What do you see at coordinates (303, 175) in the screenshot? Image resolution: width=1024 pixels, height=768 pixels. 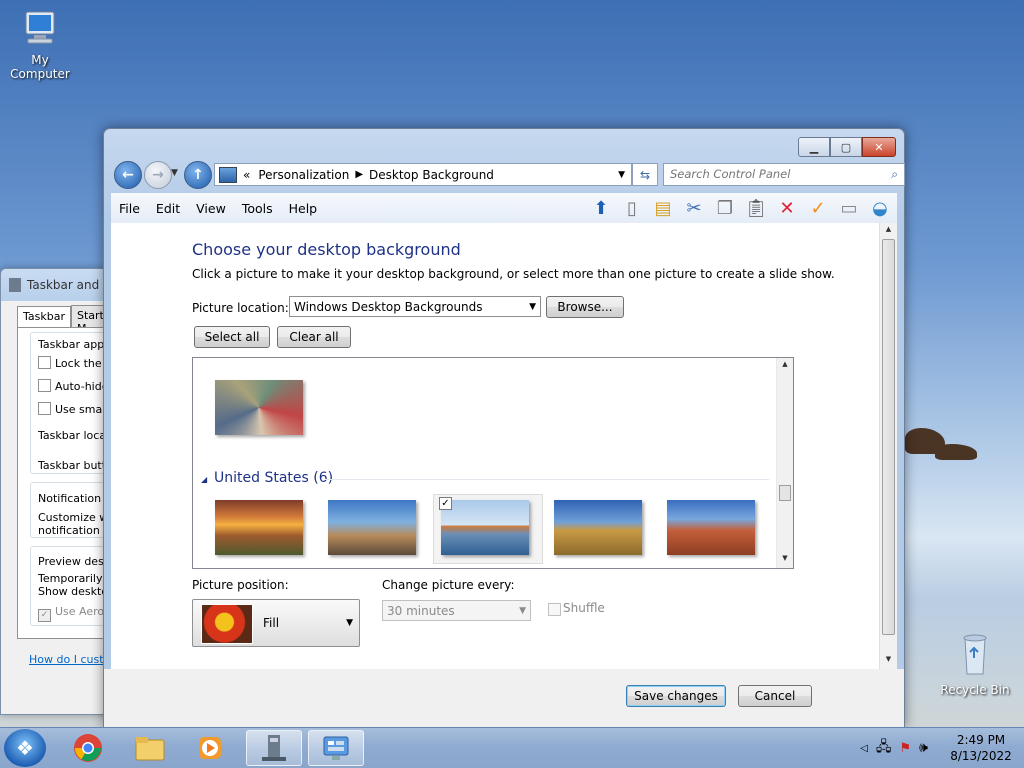 I see `breadcrumb-personalization: Personalization` at bounding box center [303, 175].